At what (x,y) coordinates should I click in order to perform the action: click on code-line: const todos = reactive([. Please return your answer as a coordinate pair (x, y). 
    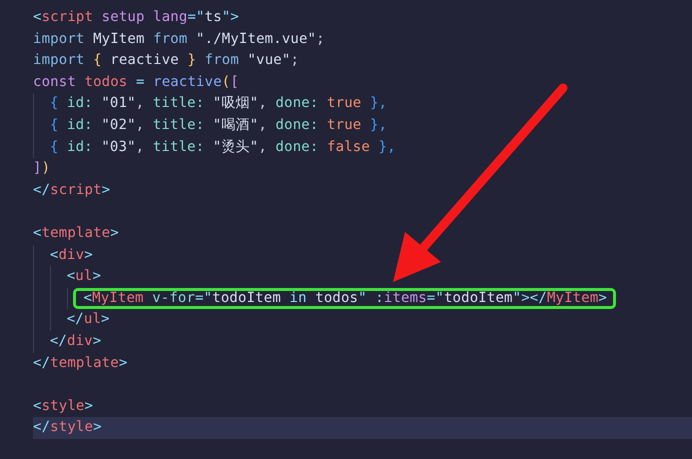
    Looking at the image, I should click on (136, 82).